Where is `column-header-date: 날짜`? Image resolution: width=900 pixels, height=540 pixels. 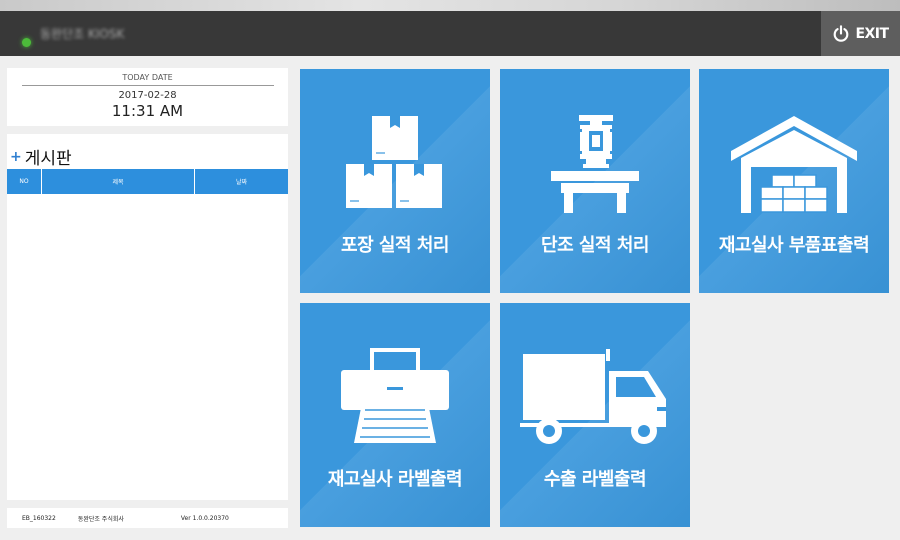 column-header-date: 날짜 is located at coordinates (241, 182).